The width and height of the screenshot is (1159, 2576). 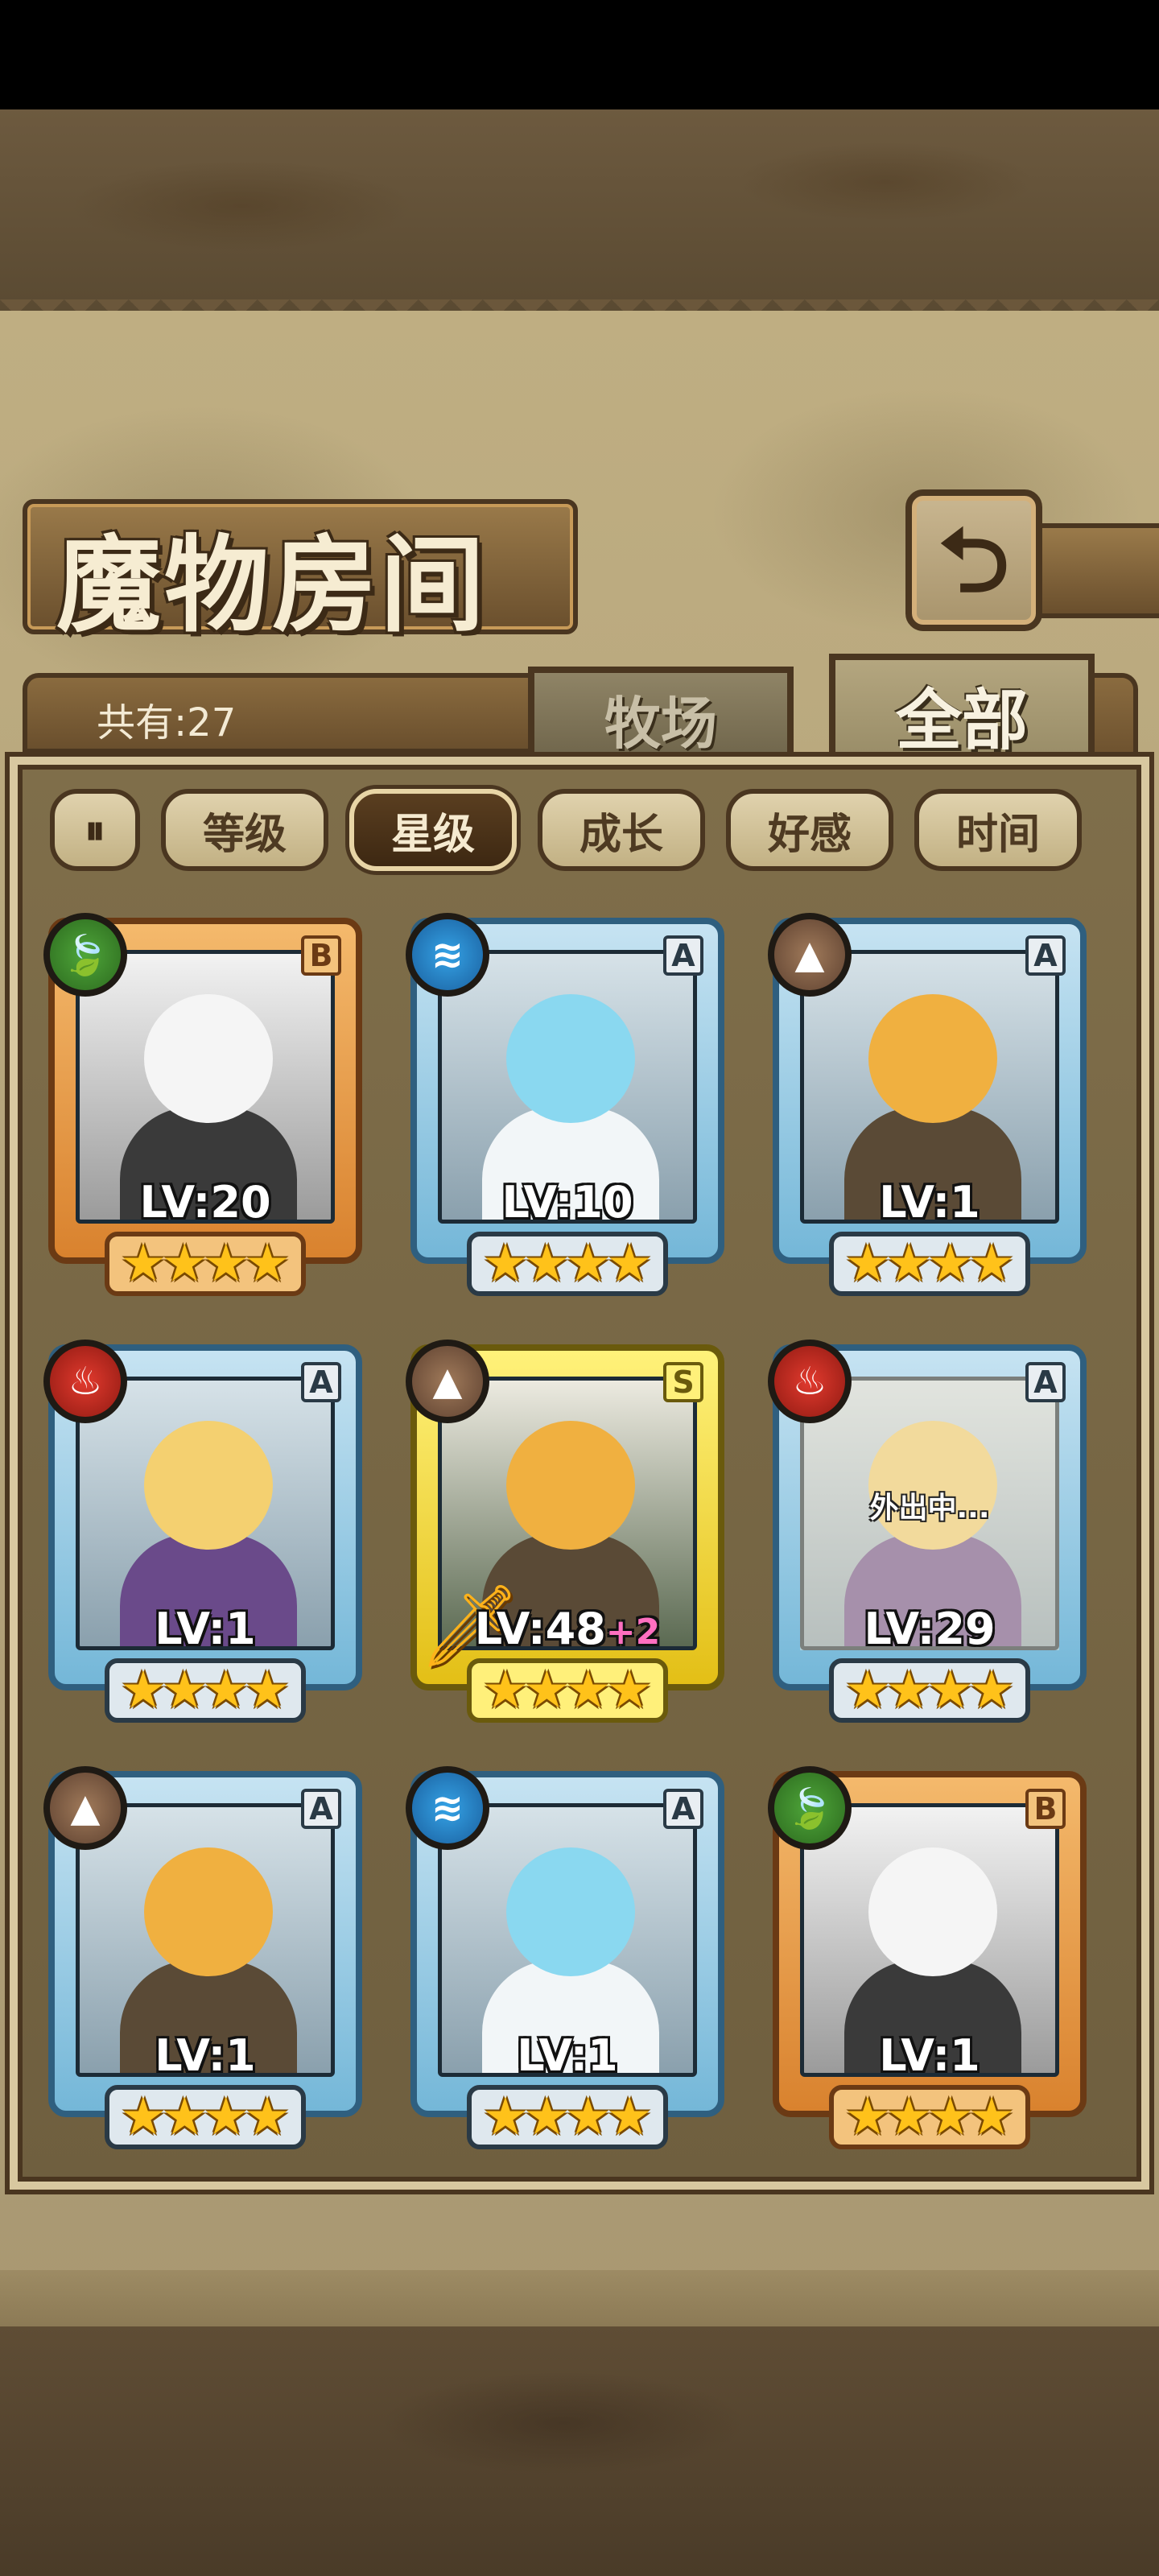 I want to click on monster-level: LV:10, so click(x=567, y=1202).